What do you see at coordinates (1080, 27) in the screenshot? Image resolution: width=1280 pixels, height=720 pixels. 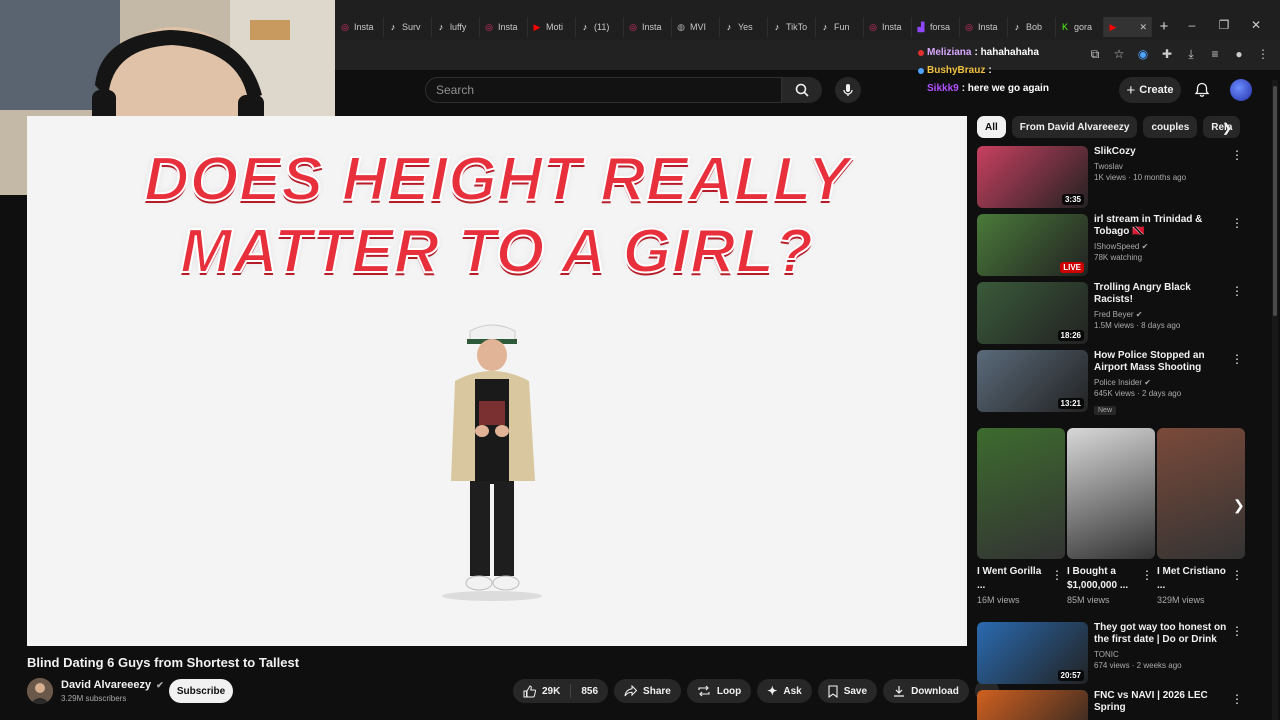 I see `browser-tab: Kgora` at bounding box center [1080, 27].